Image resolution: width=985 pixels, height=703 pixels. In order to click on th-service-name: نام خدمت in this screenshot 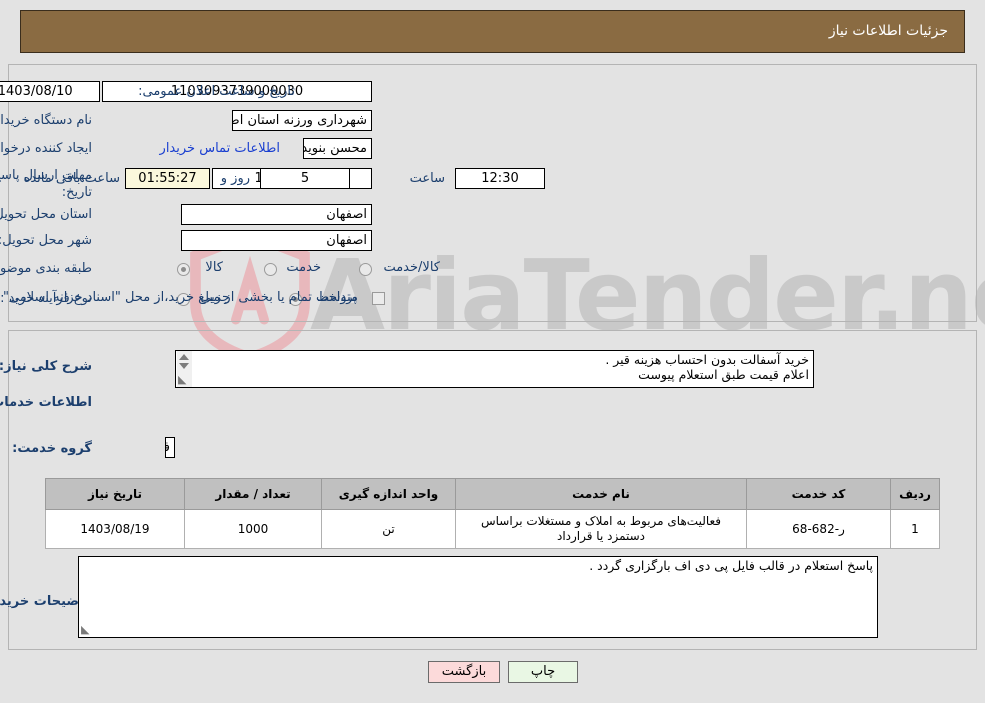, I will do `click(601, 494)`.